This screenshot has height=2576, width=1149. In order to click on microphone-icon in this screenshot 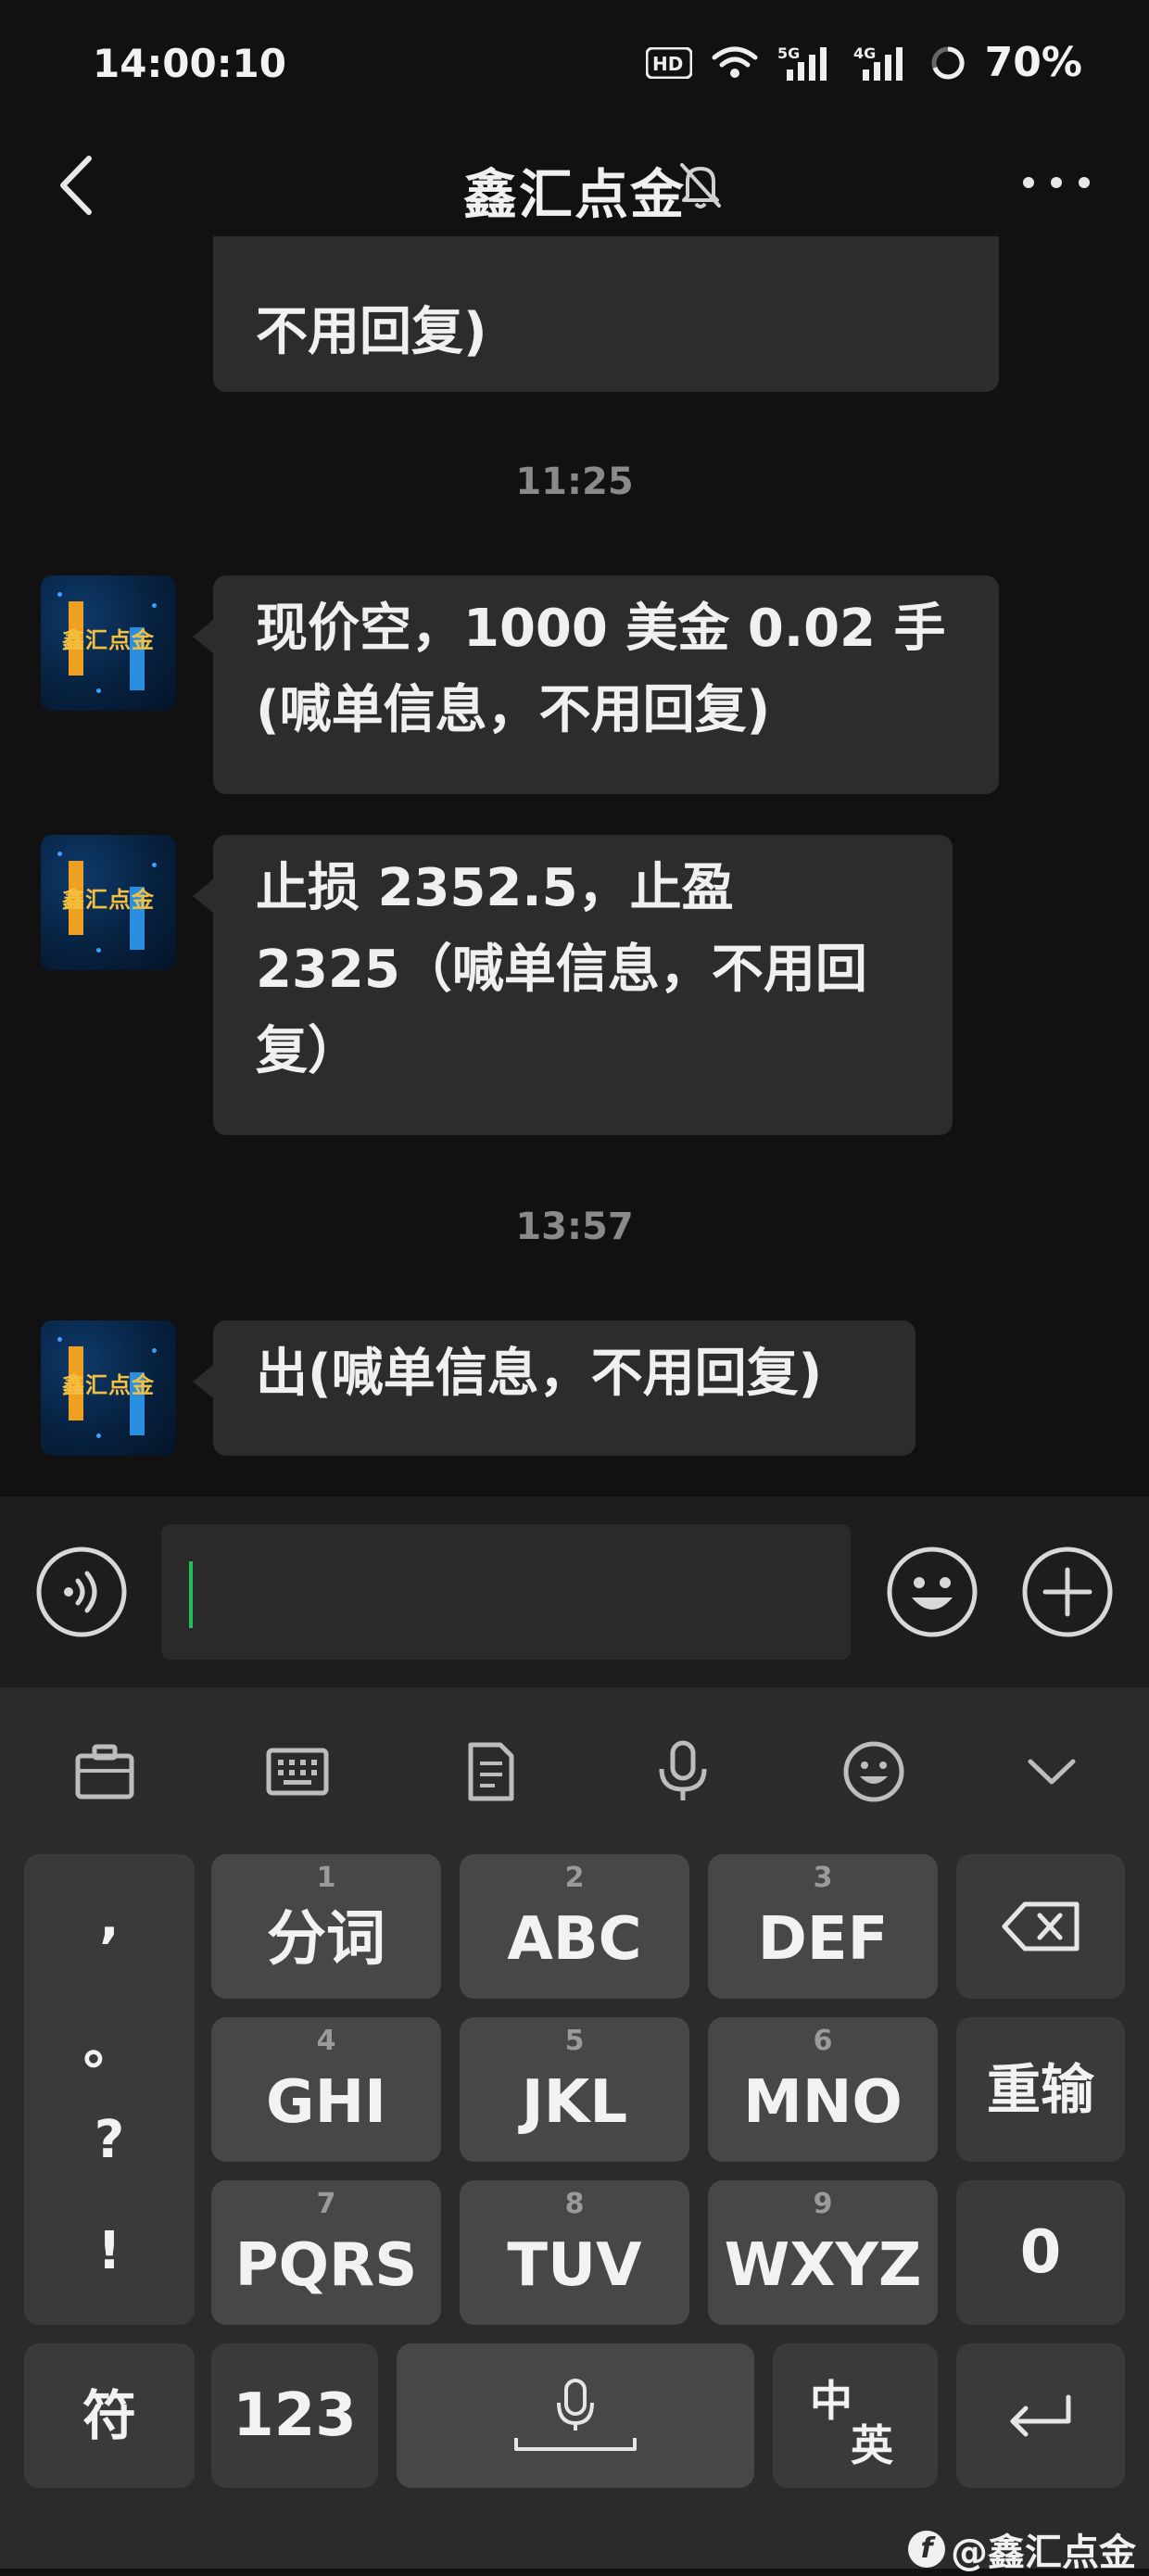, I will do `click(682, 1772)`.